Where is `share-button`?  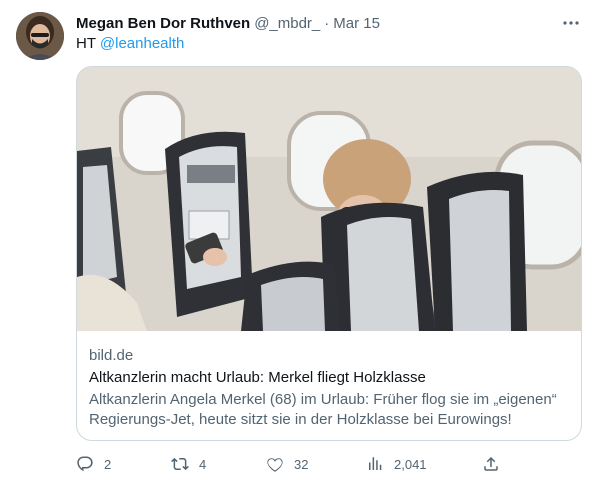 share-button is located at coordinates (491, 464).